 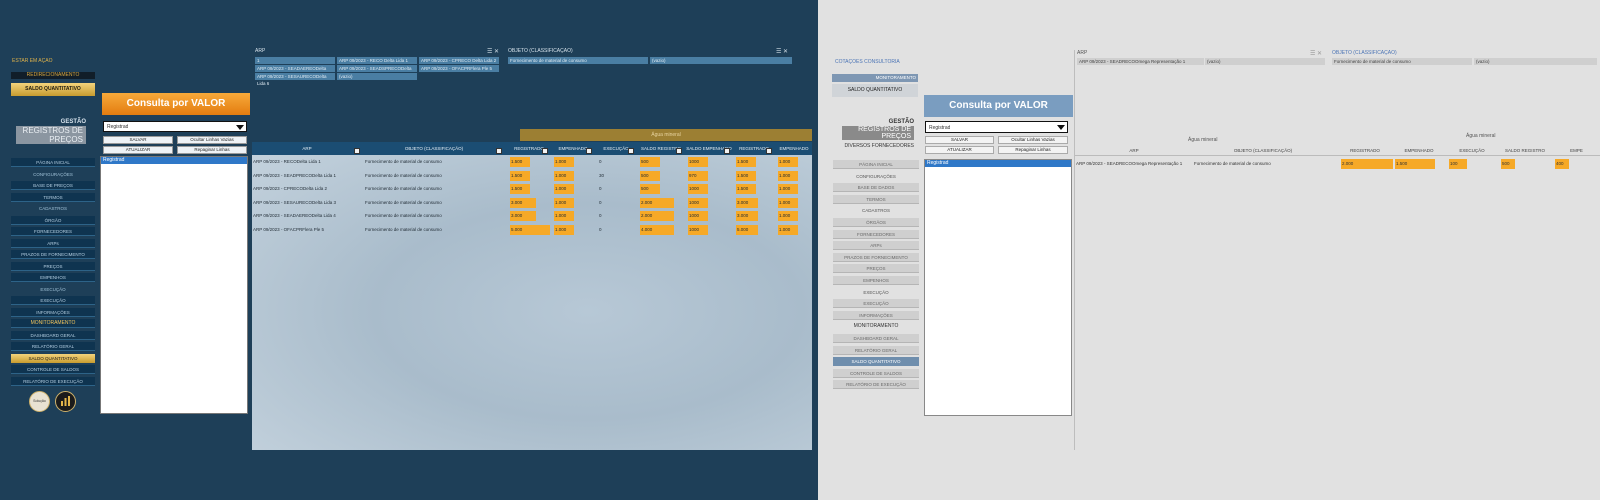 I want to click on arp-filter-chip: ARP 09/2023 - RECO Delta Lida 1, so click(x=377, y=60).